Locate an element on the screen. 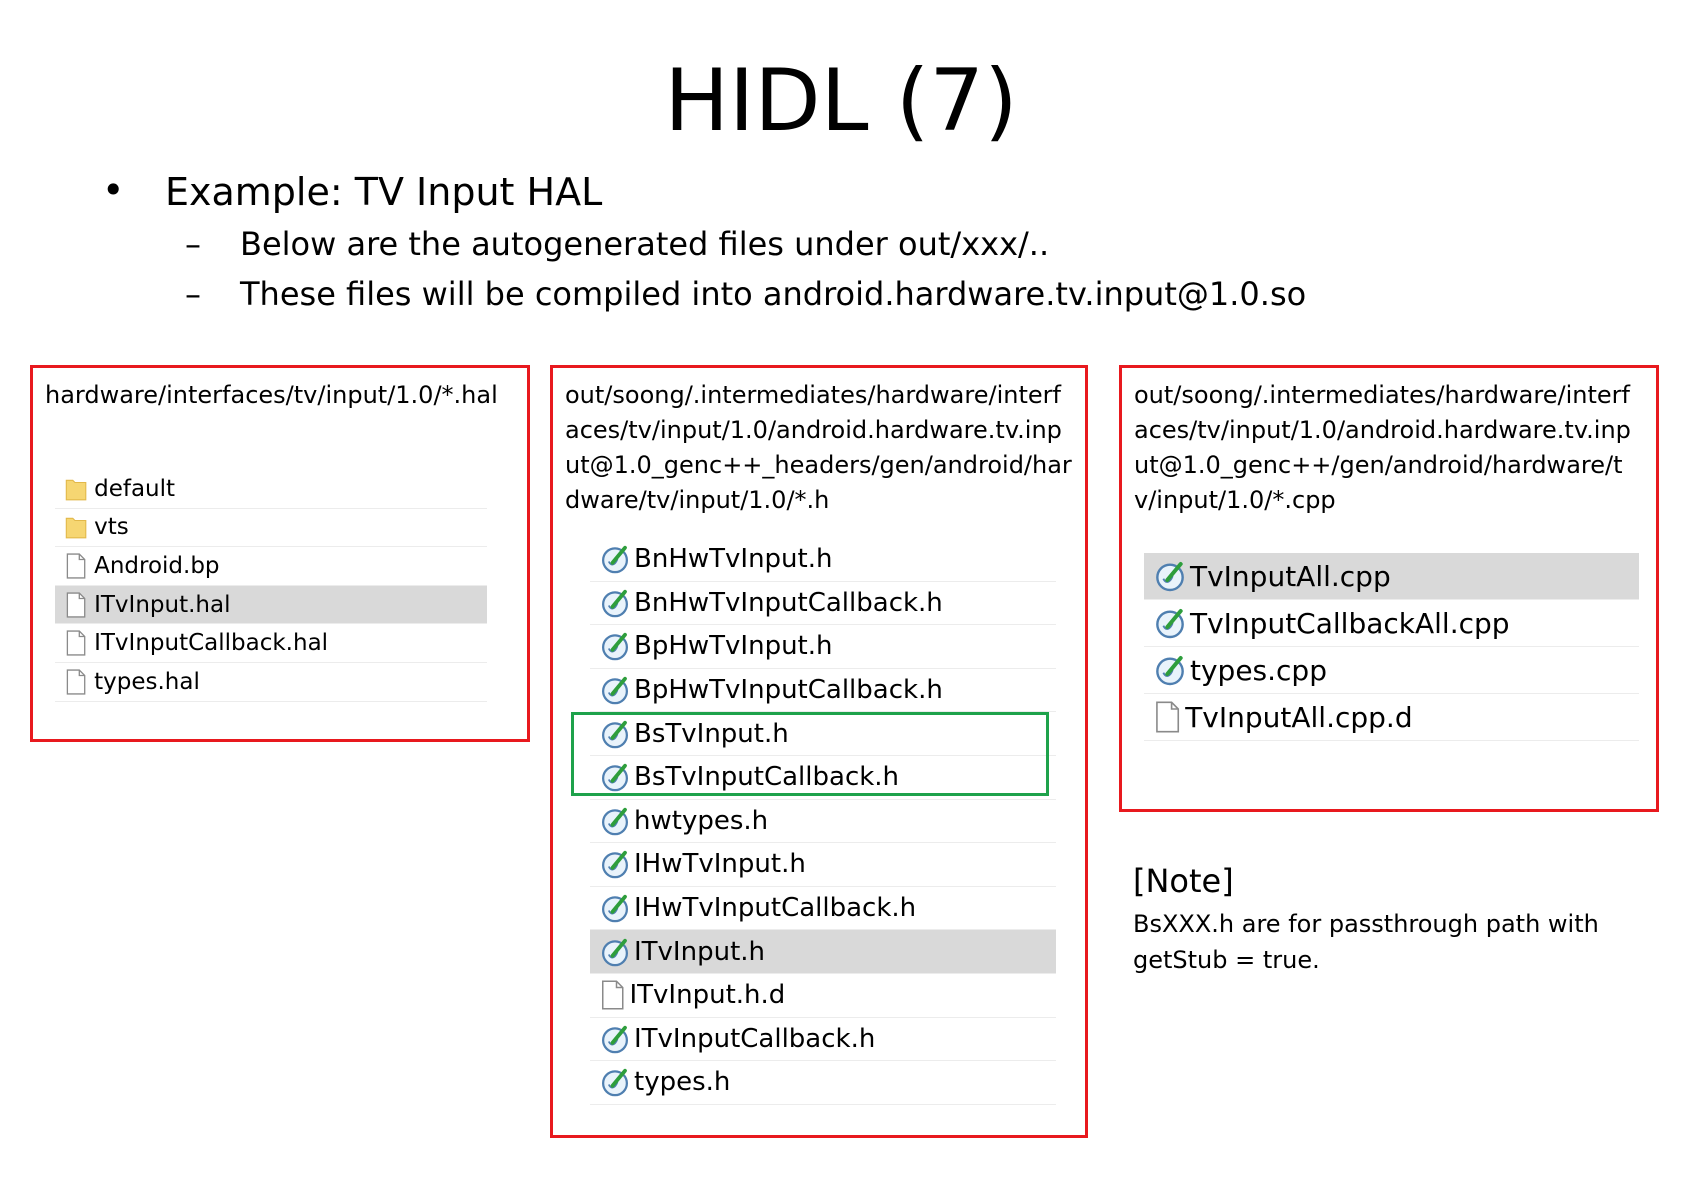 This screenshot has width=1682, height=1190. note-heading: [Note] is located at coordinates (1183, 881).